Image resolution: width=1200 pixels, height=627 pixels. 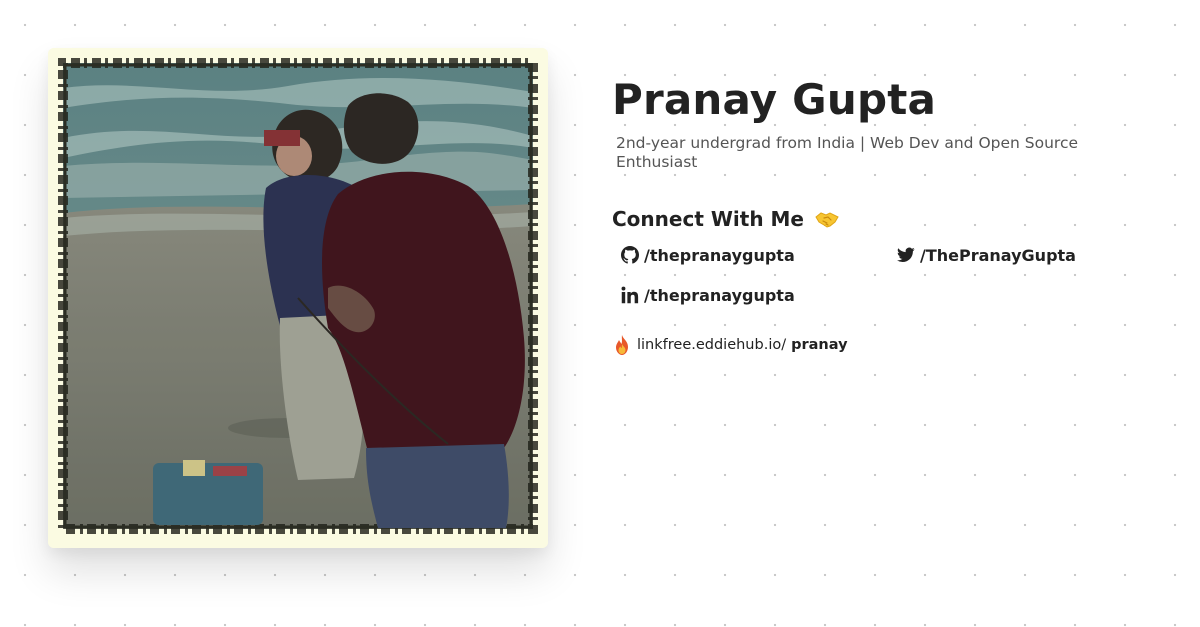 What do you see at coordinates (622, 345) in the screenshot?
I see `linkfree-flame-icon` at bounding box center [622, 345].